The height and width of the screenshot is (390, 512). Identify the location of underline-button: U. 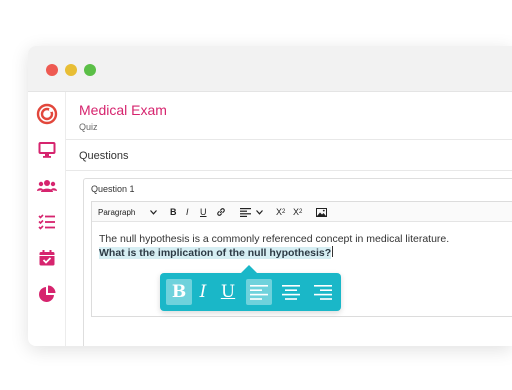
(203, 212).